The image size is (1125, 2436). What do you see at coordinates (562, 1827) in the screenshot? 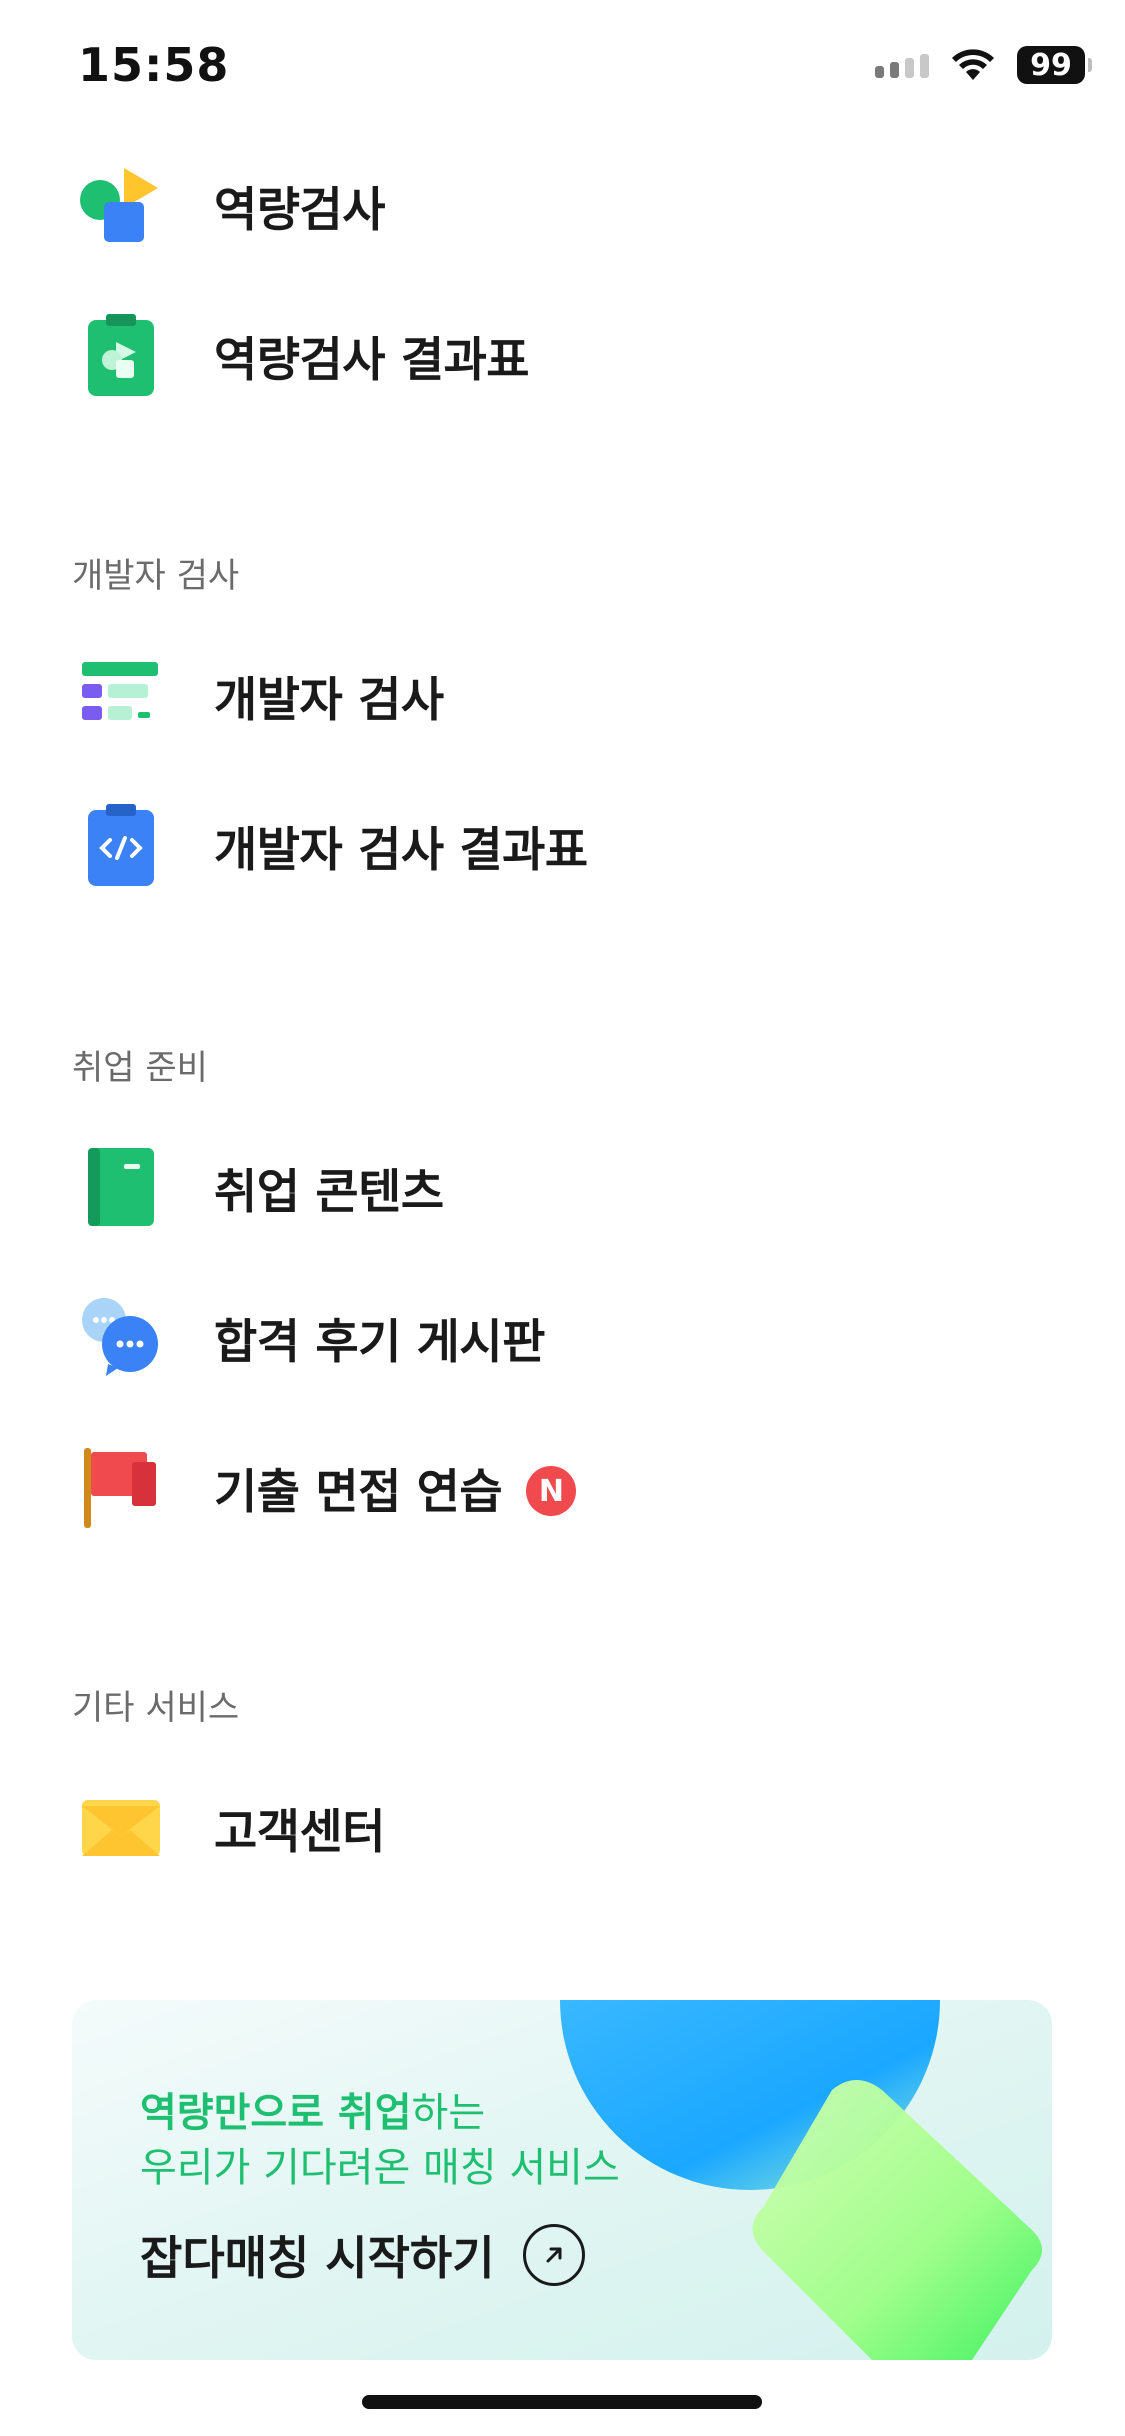
I see `menu-item-customer-center: 고객센터` at bounding box center [562, 1827].